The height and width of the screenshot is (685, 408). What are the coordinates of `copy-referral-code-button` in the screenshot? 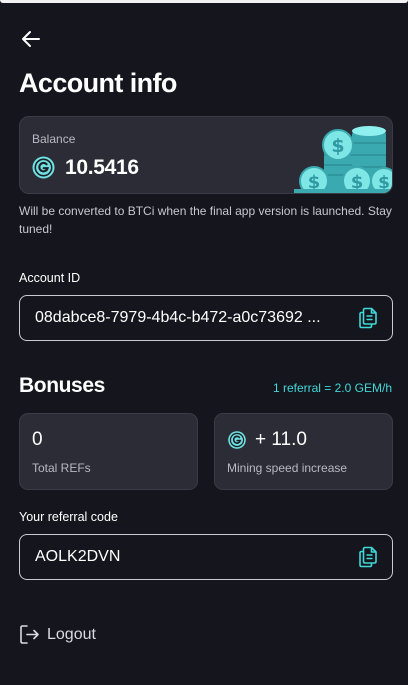 It's located at (368, 557).